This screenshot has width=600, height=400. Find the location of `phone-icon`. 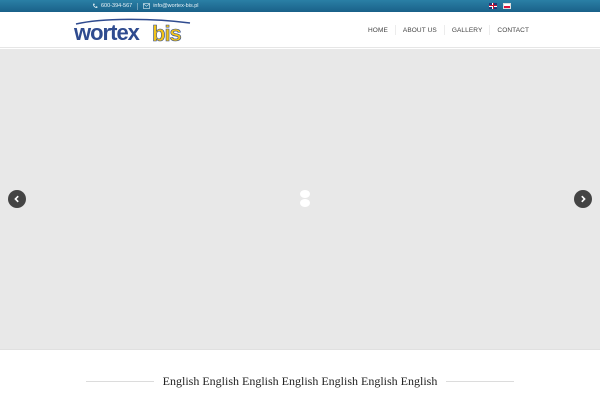

phone-icon is located at coordinates (95, 5).